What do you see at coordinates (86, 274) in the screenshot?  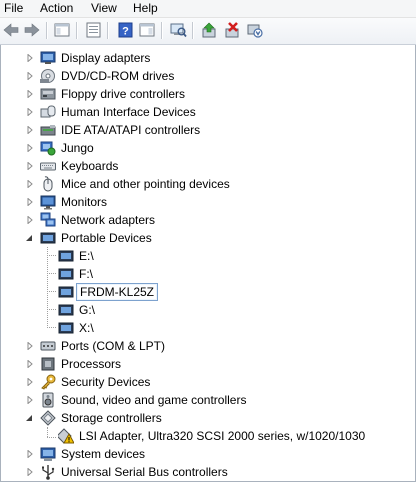 I see `tree-item-label: F:\` at bounding box center [86, 274].